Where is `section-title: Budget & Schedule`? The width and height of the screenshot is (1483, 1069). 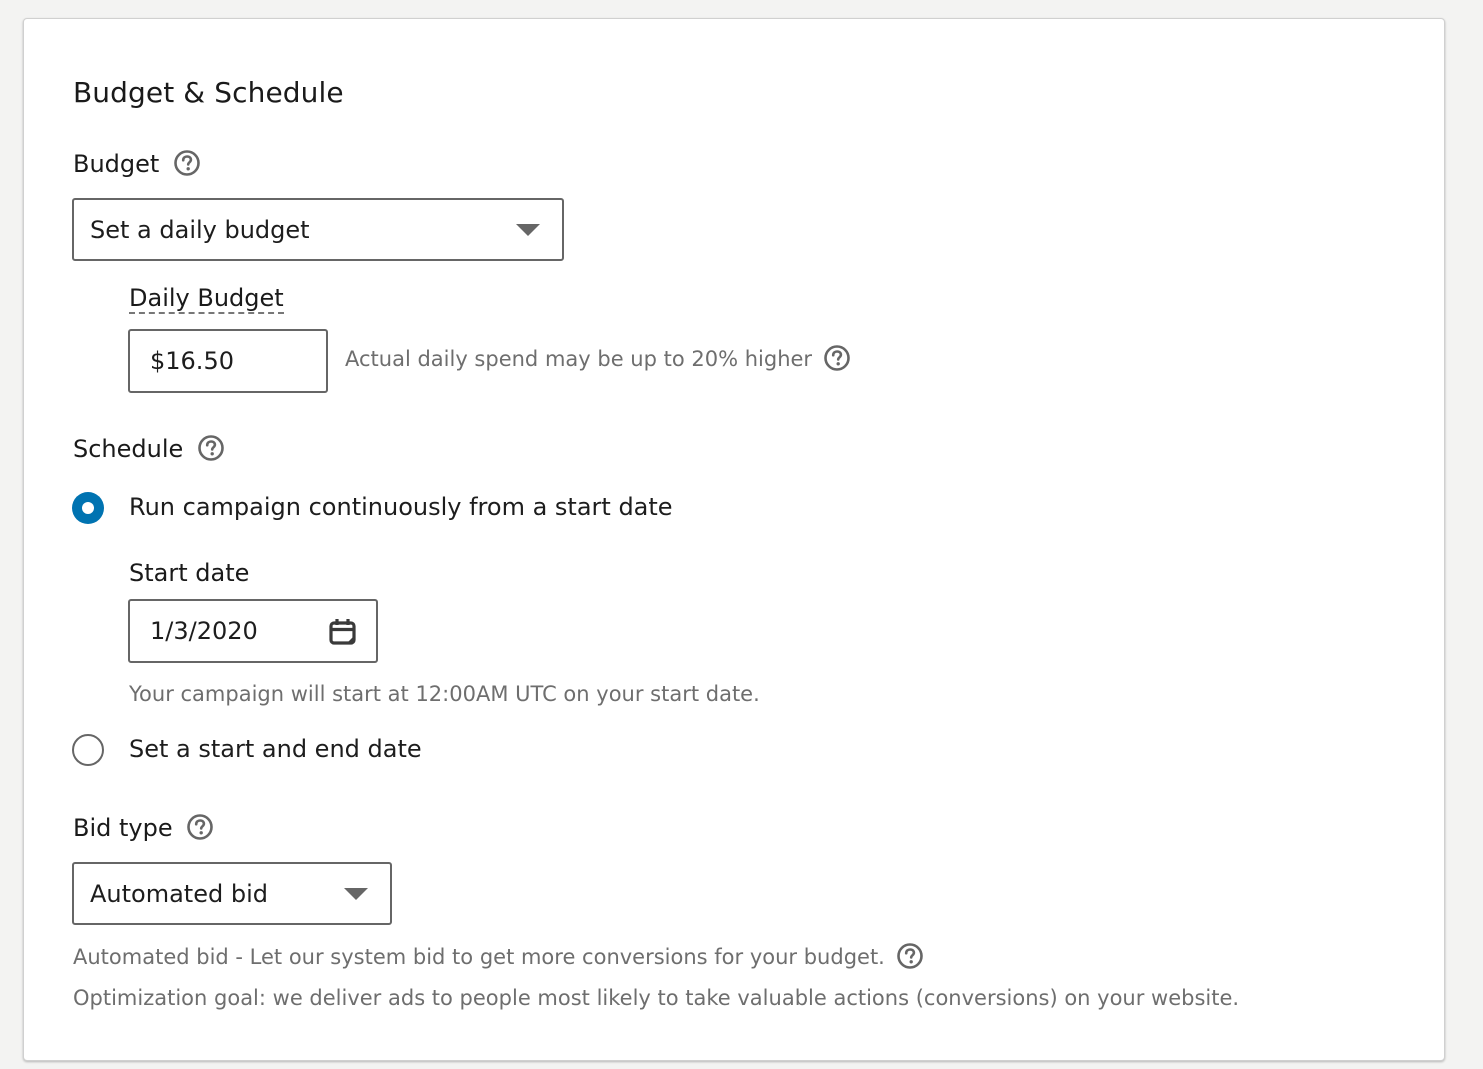 section-title: Budget & Schedule is located at coordinates (208, 92).